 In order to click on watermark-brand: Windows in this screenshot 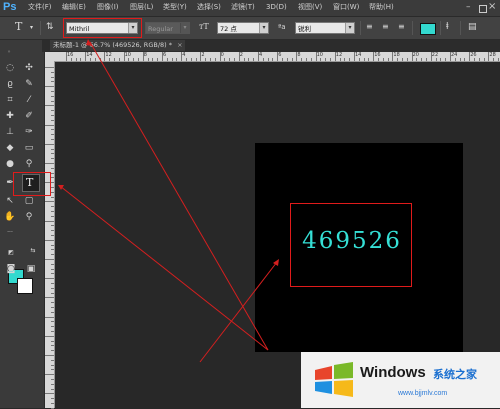, I will do `click(393, 372)`.